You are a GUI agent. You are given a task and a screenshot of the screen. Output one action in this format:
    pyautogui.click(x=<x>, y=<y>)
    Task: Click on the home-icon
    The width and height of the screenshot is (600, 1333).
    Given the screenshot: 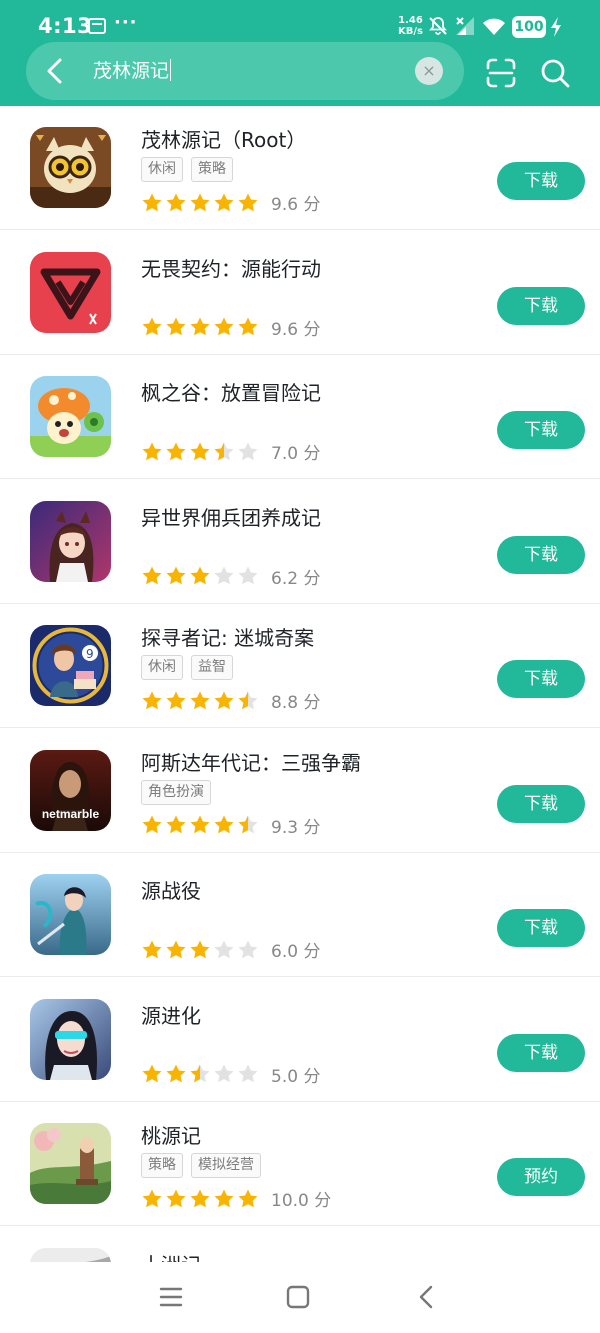 What is the action you would take?
    pyautogui.click(x=298, y=1297)
    